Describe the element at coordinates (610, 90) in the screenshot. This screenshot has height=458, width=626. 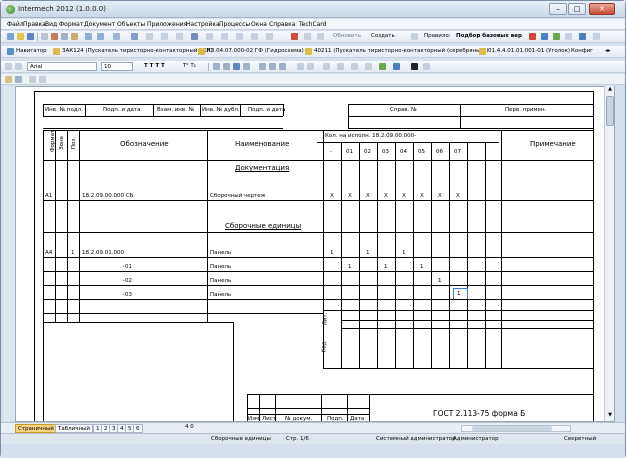
I see `scroll-up-icon: ▲` at that location.